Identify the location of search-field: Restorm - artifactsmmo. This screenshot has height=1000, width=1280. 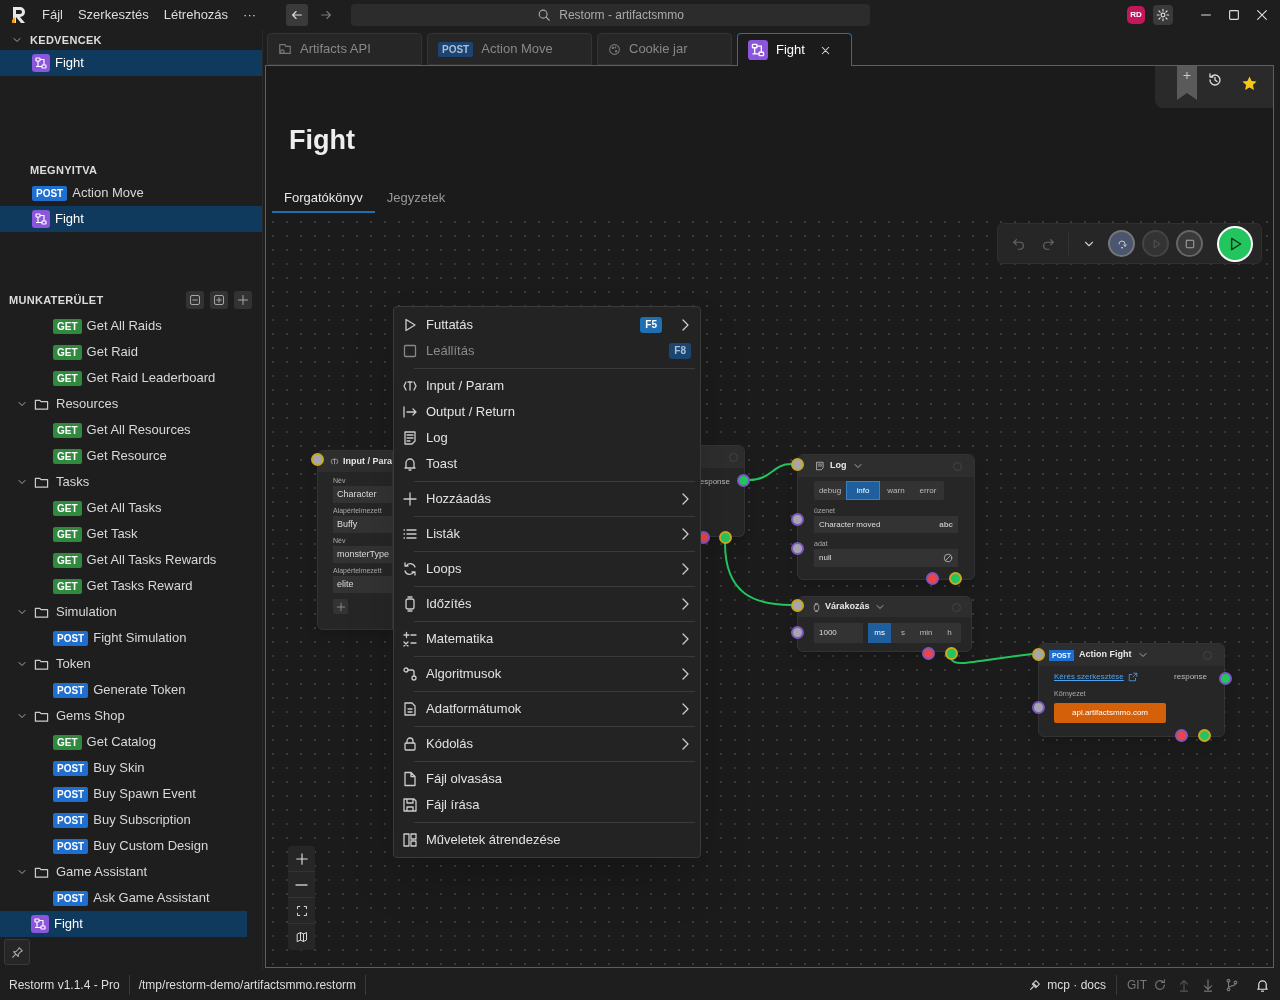
(611, 15).